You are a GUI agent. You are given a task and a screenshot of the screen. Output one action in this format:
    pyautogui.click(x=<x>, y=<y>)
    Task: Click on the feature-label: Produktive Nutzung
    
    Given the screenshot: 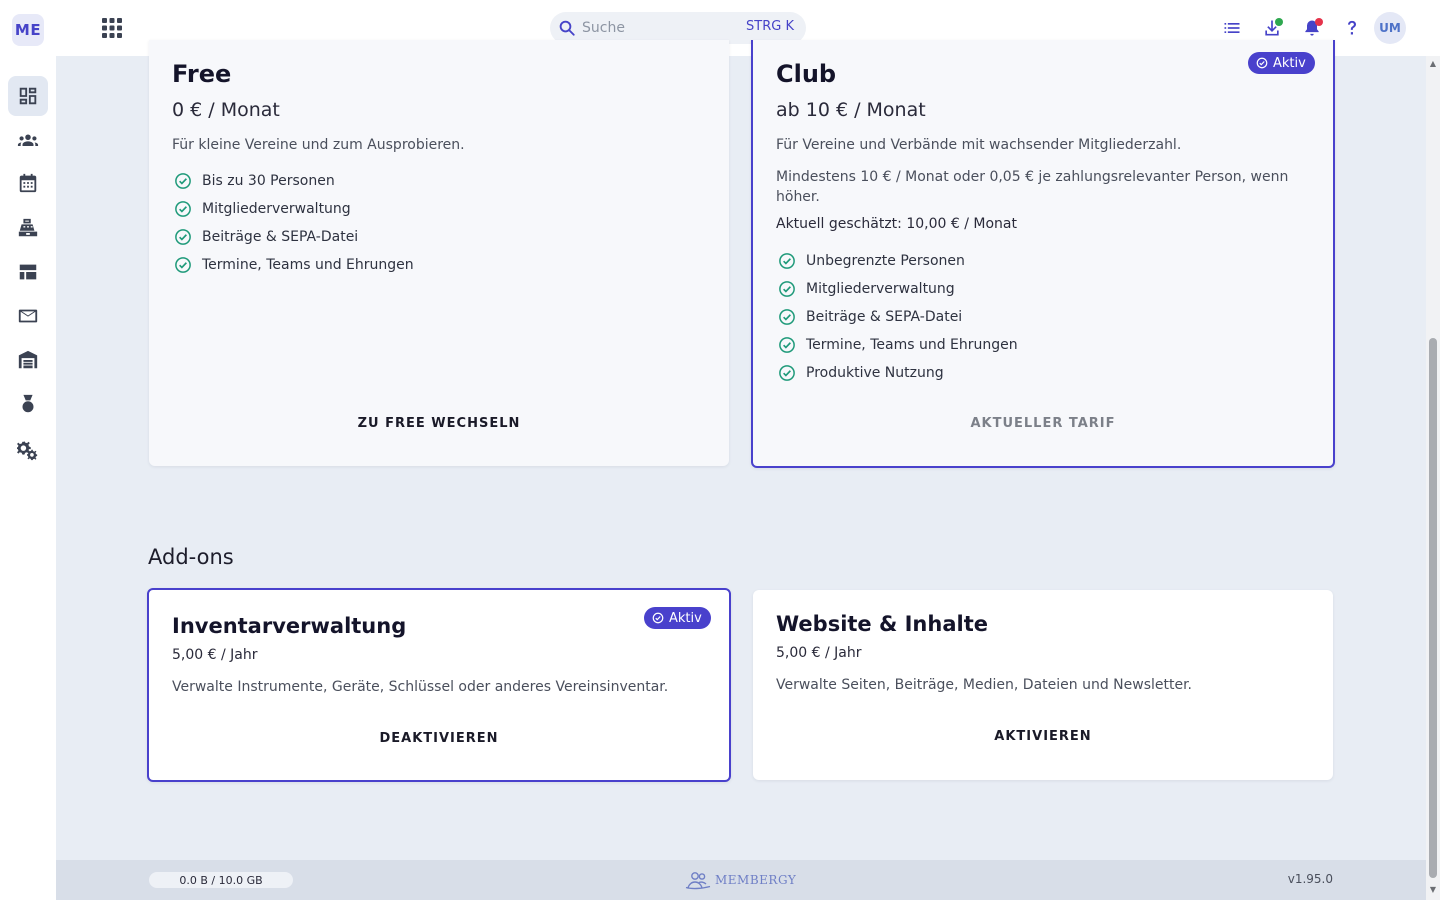 What is the action you would take?
    pyautogui.click(x=875, y=373)
    